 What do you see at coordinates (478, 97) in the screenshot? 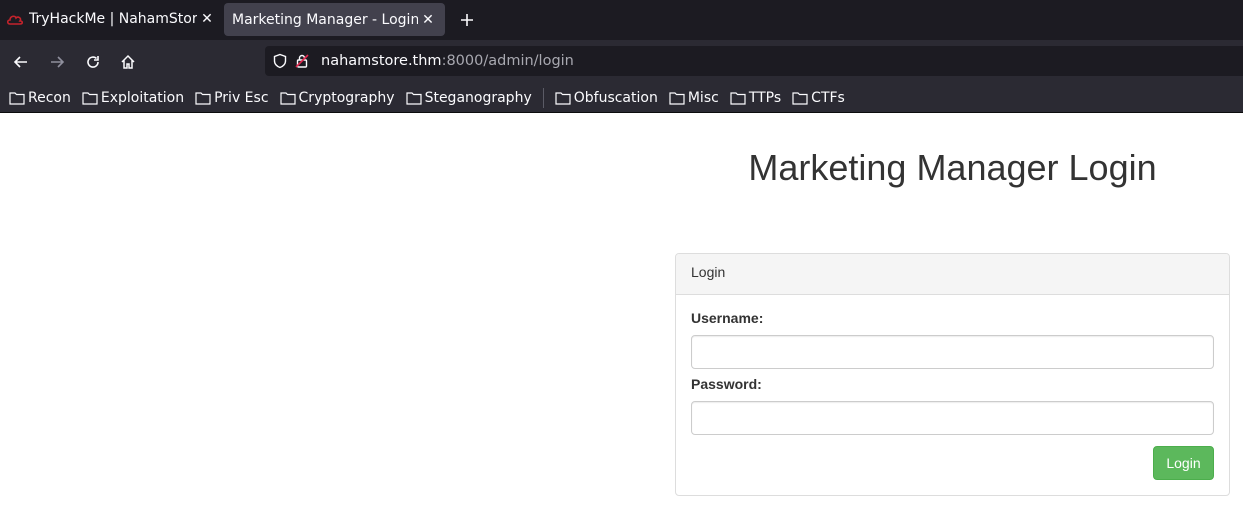
I see `bookmark-label: Steganography` at bounding box center [478, 97].